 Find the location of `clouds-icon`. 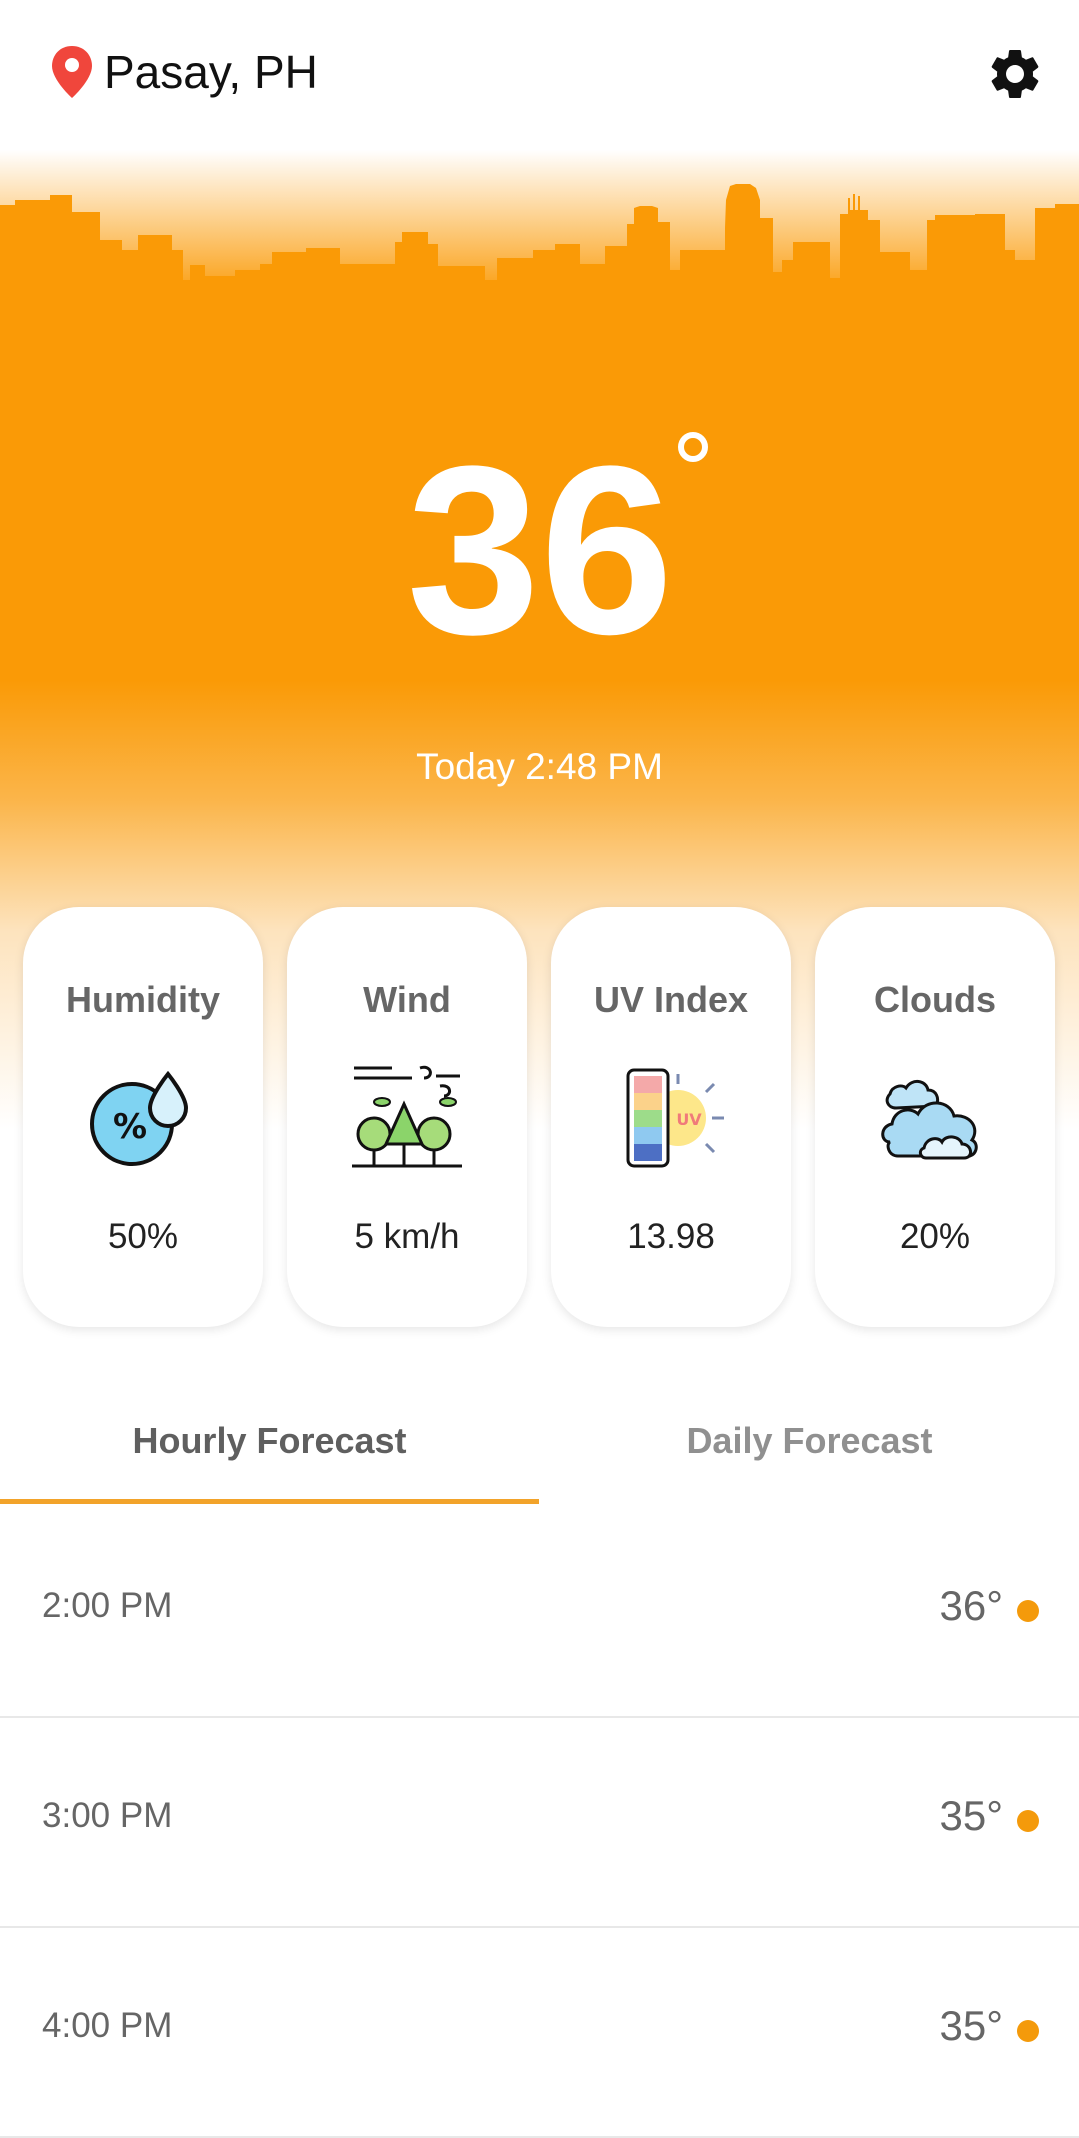

clouds-icon is located at coordinates (929, 1120).